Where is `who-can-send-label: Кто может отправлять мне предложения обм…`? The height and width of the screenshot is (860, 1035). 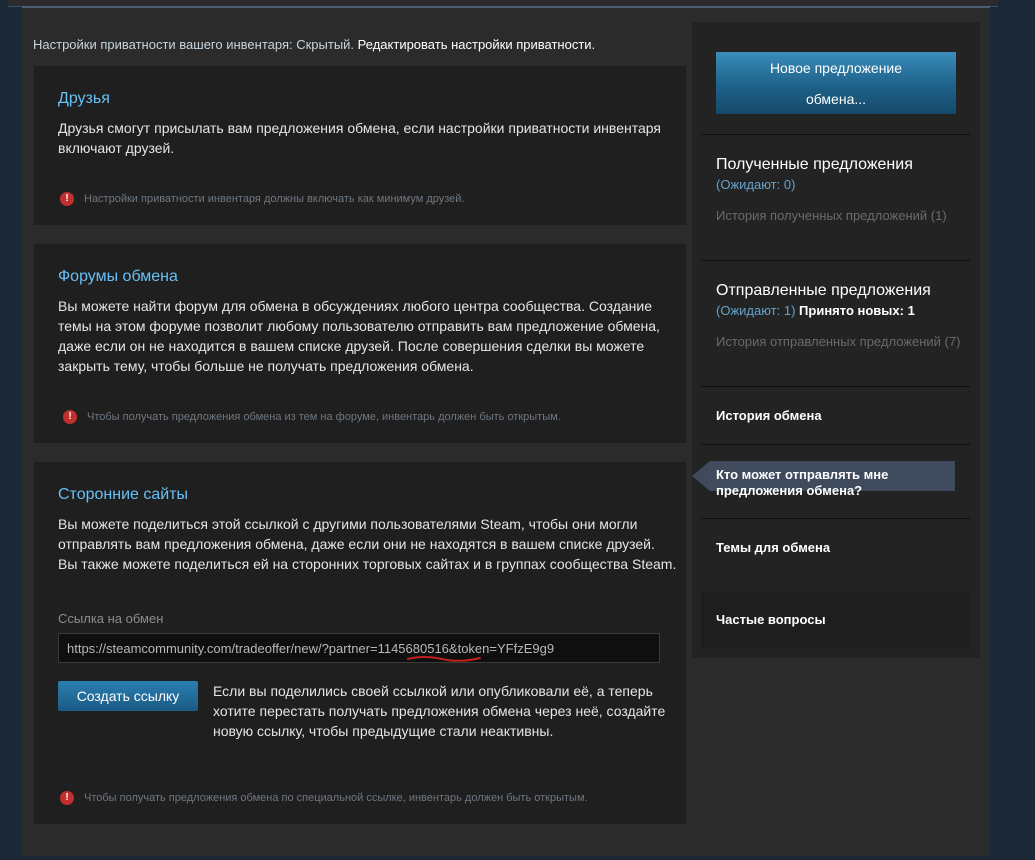
who-can-send-label: Кто может отправлять мне предложения обм… is located at coordinates (802, 482).